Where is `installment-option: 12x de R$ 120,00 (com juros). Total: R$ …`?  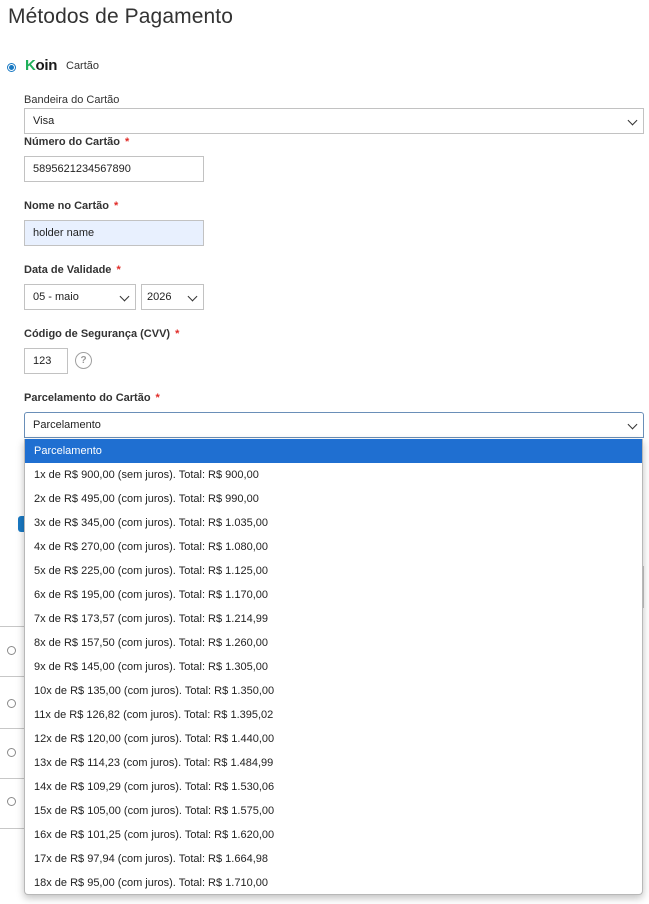 installment-option: 12x de R$ 120,00 (com juros). Total: R$ … is located at coordinates (333, 739).